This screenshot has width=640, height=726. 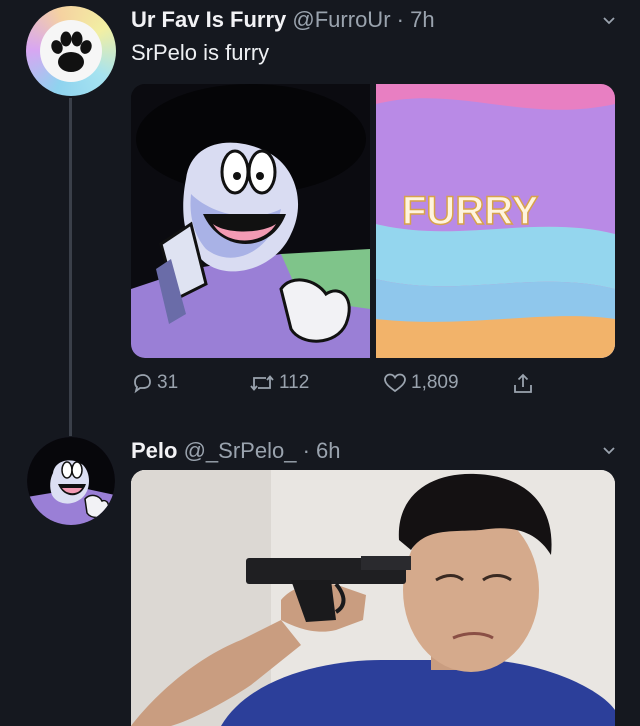 What do you see at coordinates (328, 450) in the screenshot?
I see `timestamp: 6h` at bounding box center [328, 450].